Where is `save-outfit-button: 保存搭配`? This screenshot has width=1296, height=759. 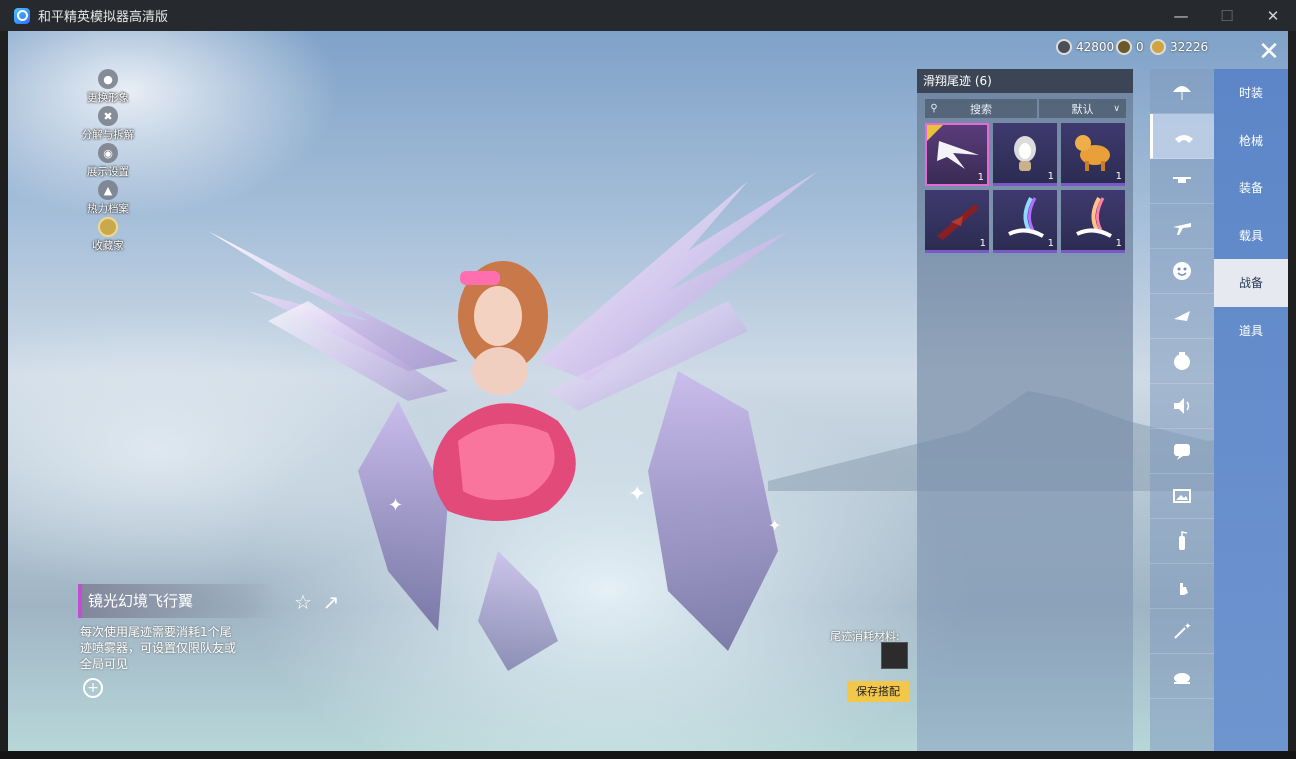
save-outfit-button: 保存搭配 is located at coordinates (878, 691).